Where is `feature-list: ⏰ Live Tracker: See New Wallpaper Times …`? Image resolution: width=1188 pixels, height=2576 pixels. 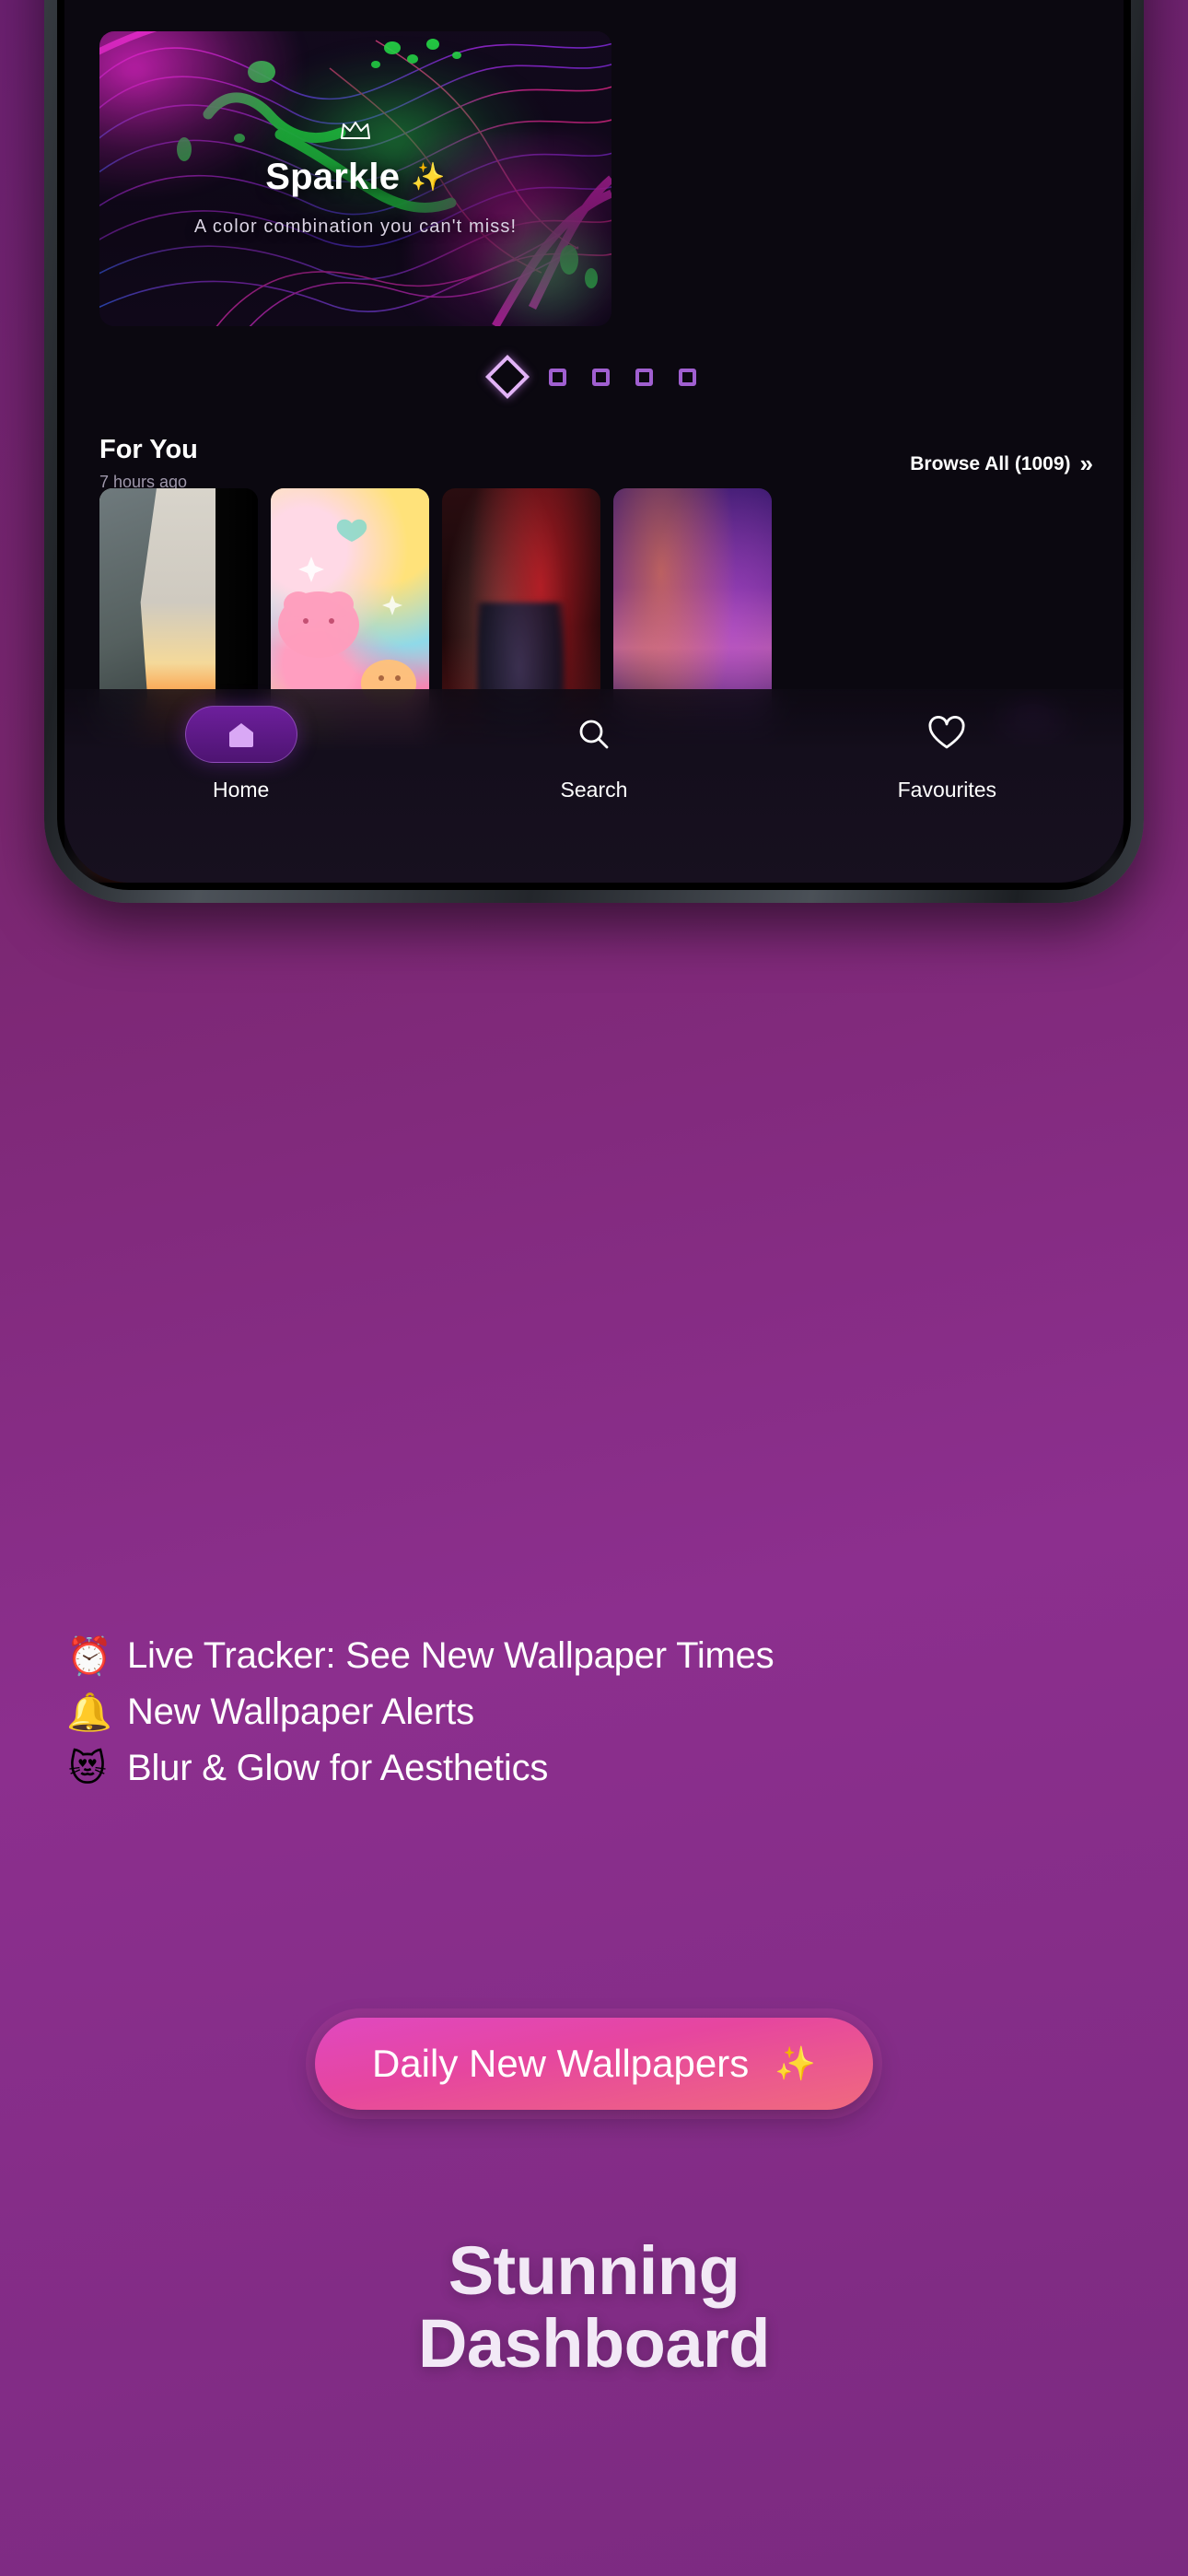
feature-list: ⏰ Live Tracker: See New Wallpaper Times … is located at coordinates (595, 1712).